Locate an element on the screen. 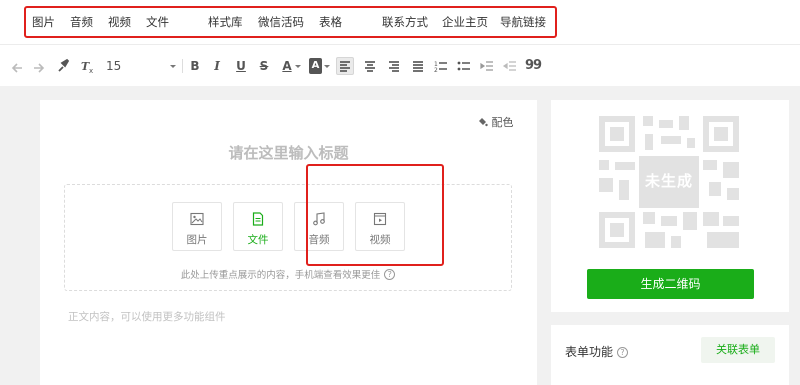 The height and width of the screenshot is (385, 800). insert-video: 视频 is located at coordinates (119, 22).